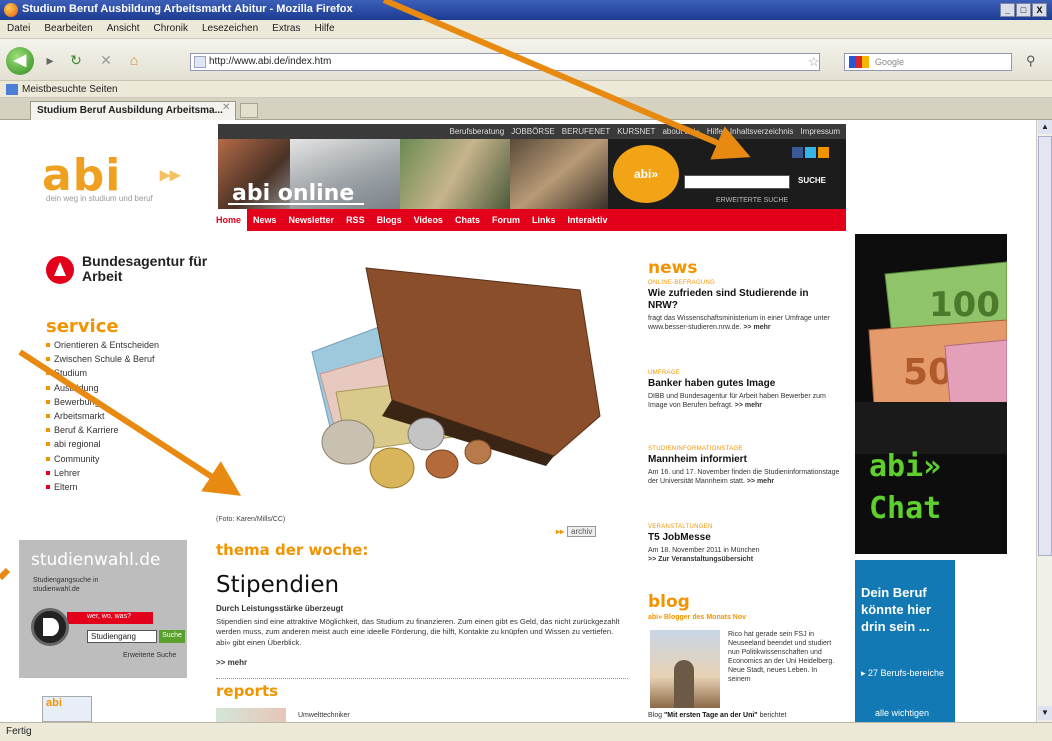 Image resolution: width=1052 pixels, height=741 pixels. Describe the element at coordinates (544, 217) in the screenshot. I see `nav-links: Links` at that location.